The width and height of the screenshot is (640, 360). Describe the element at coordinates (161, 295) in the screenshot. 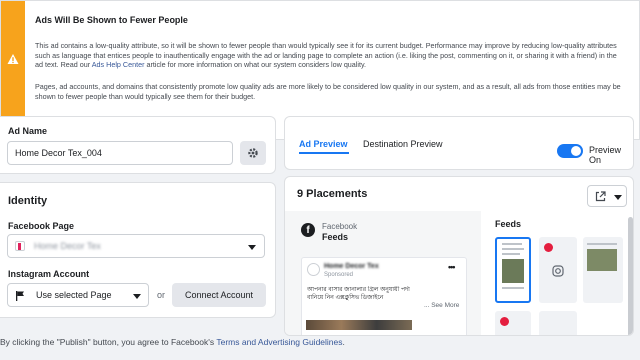

I see `or-text: or` at that location.